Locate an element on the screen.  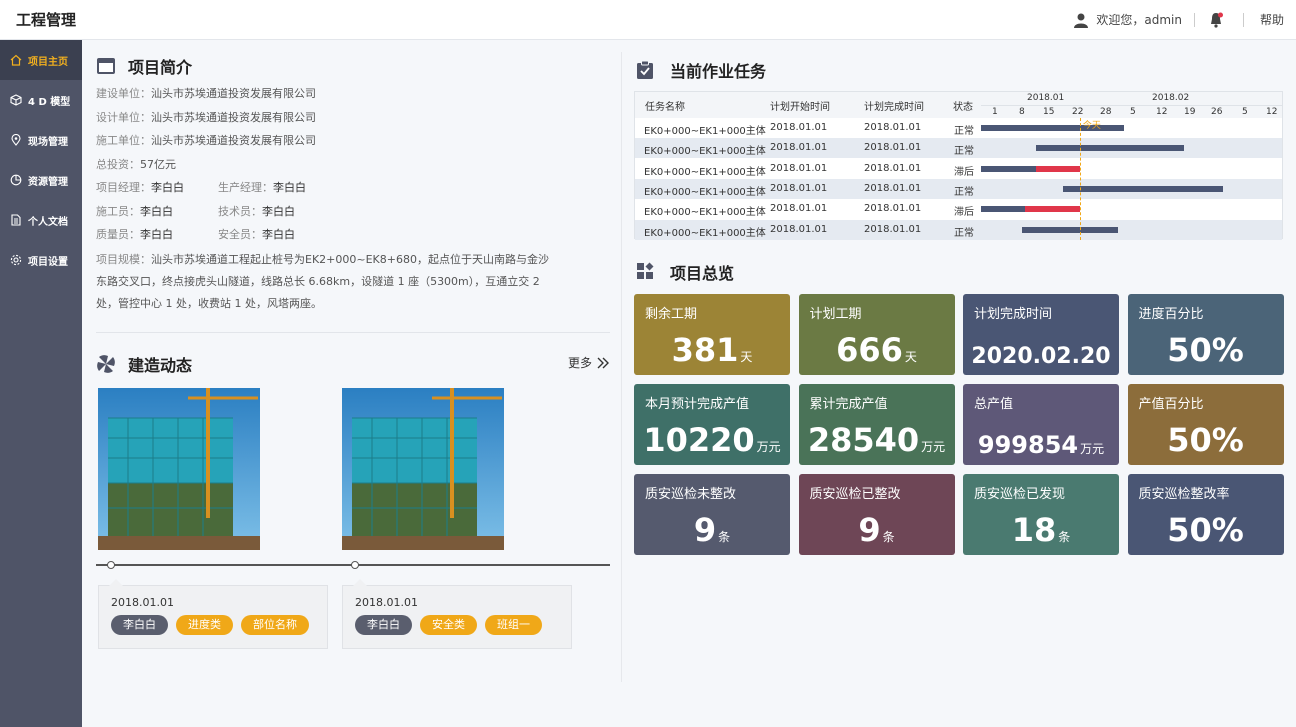
overview-card: 本月预计完成产值 10220 万元 is located at coordinates (712, 424).